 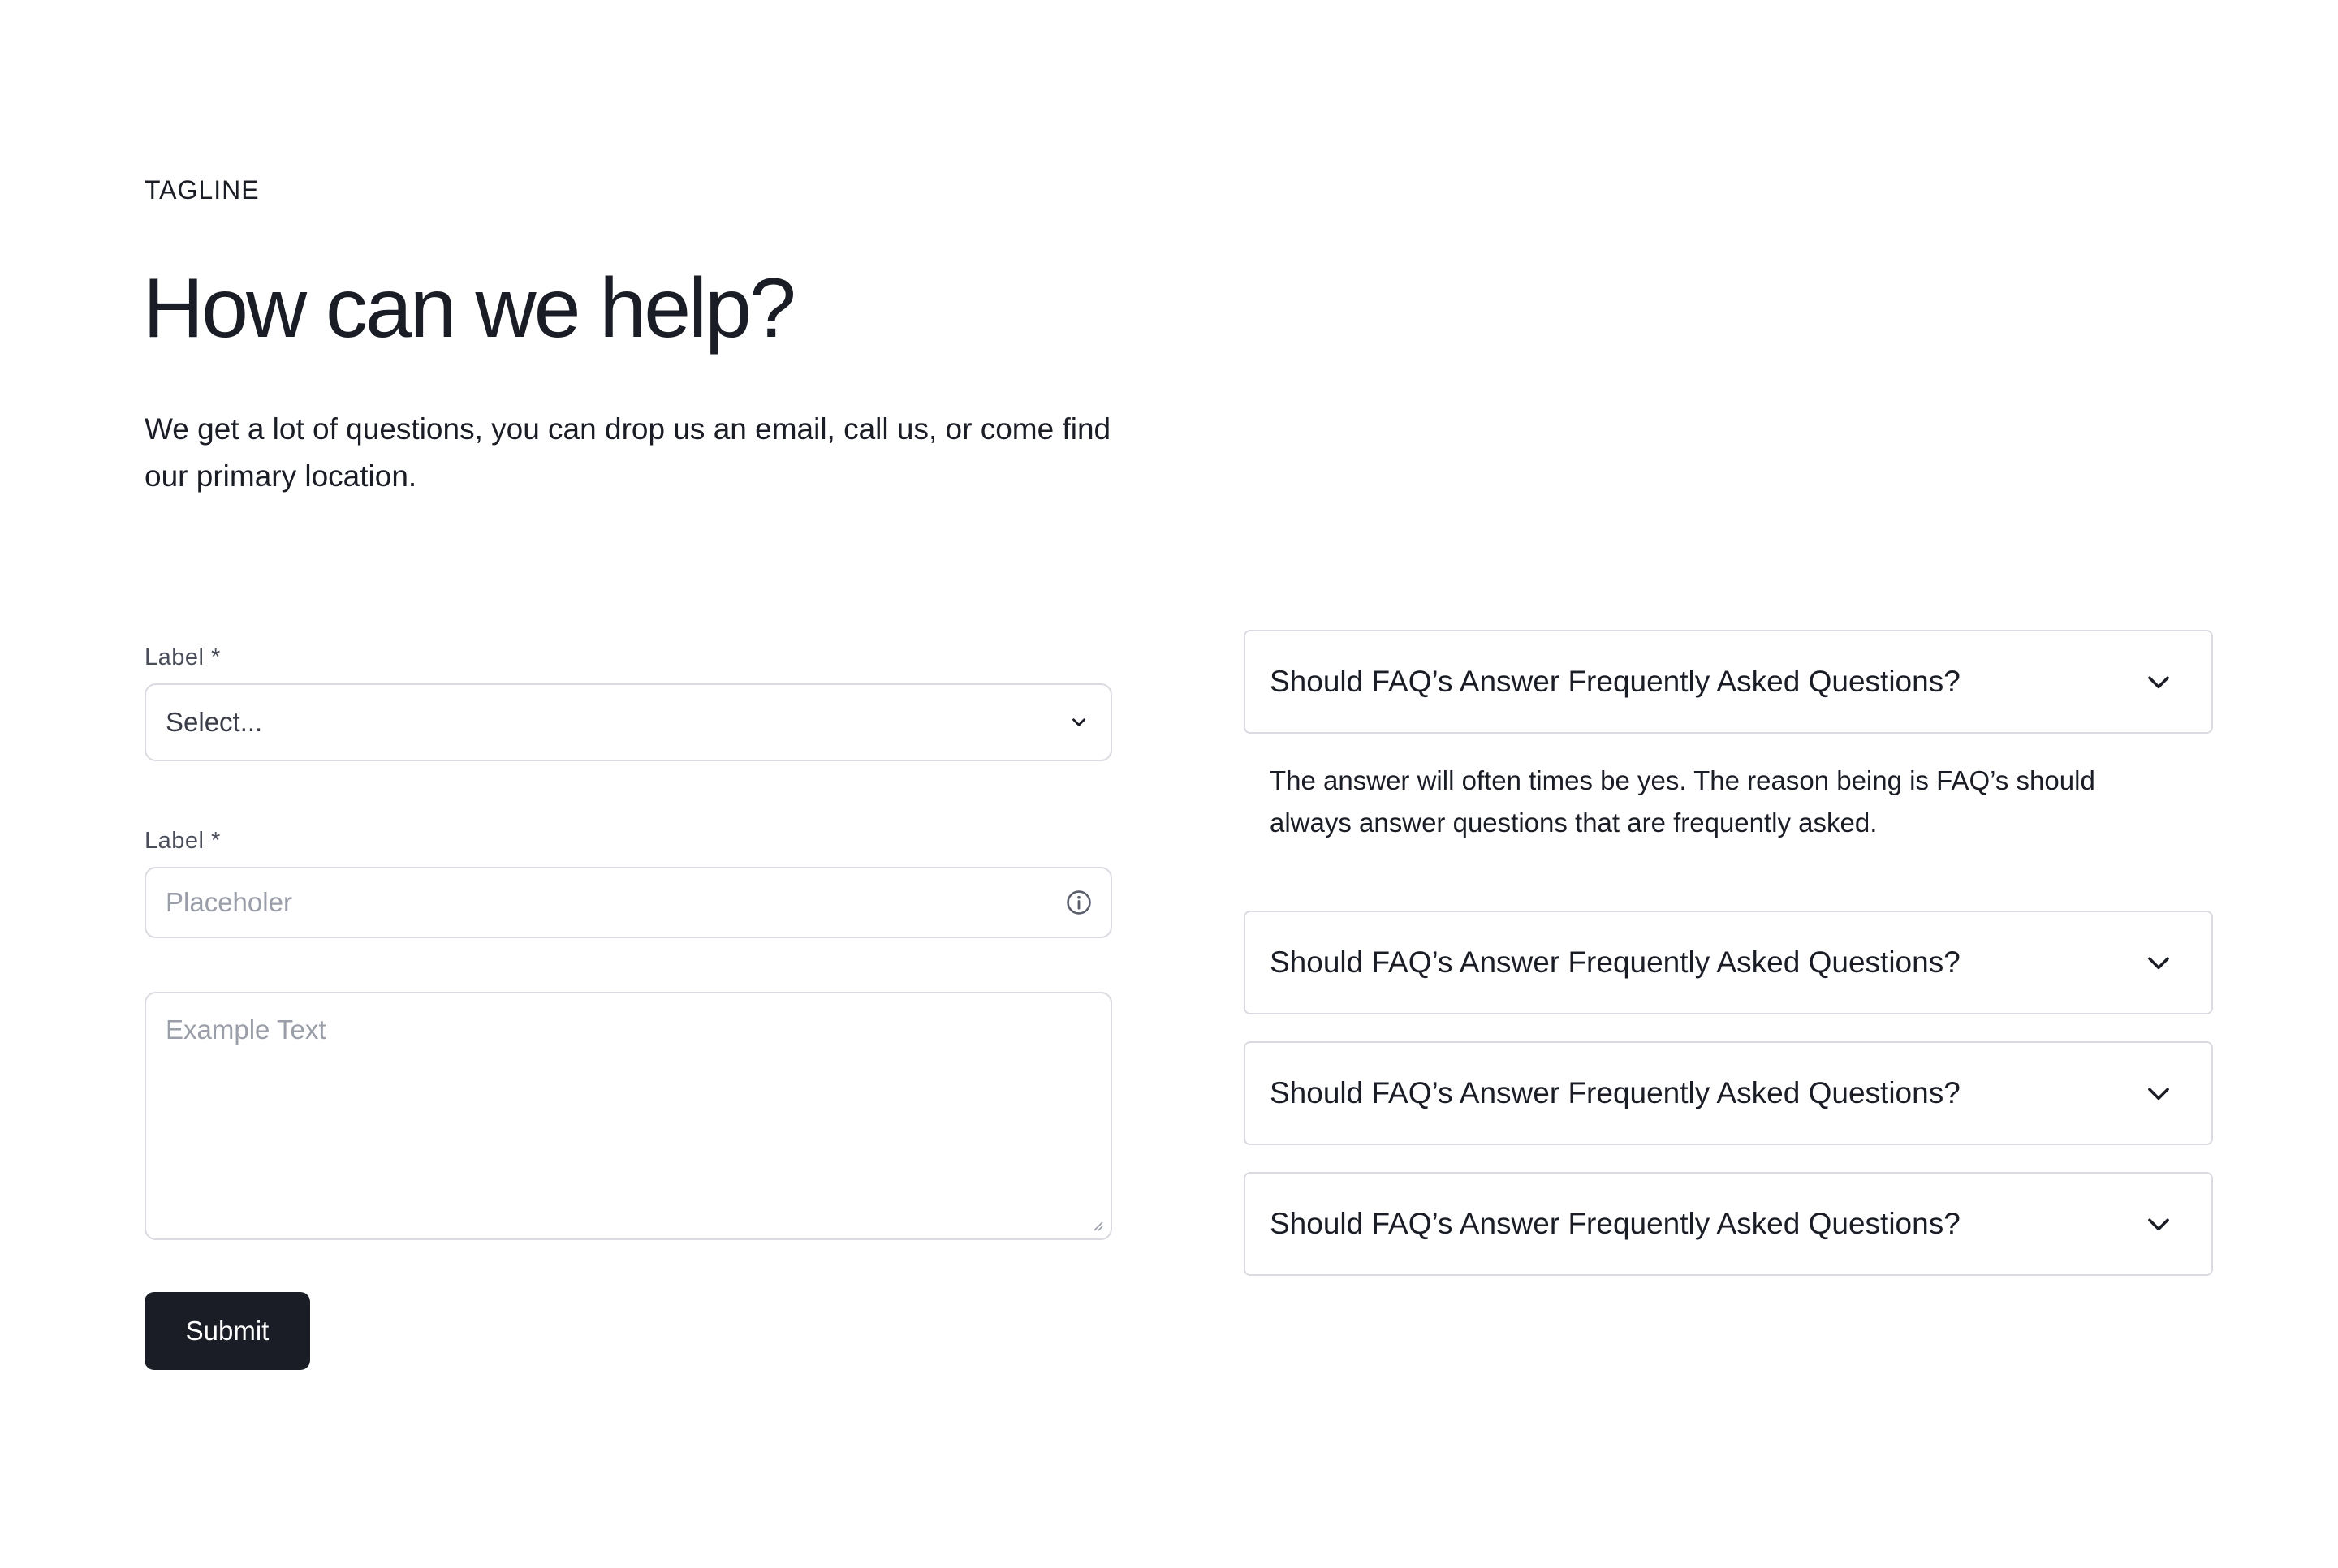 What do you see at coordinates (469, 308) in the screenshot?
I see `page-title: How can we help?` at bounding box center [469, 308].